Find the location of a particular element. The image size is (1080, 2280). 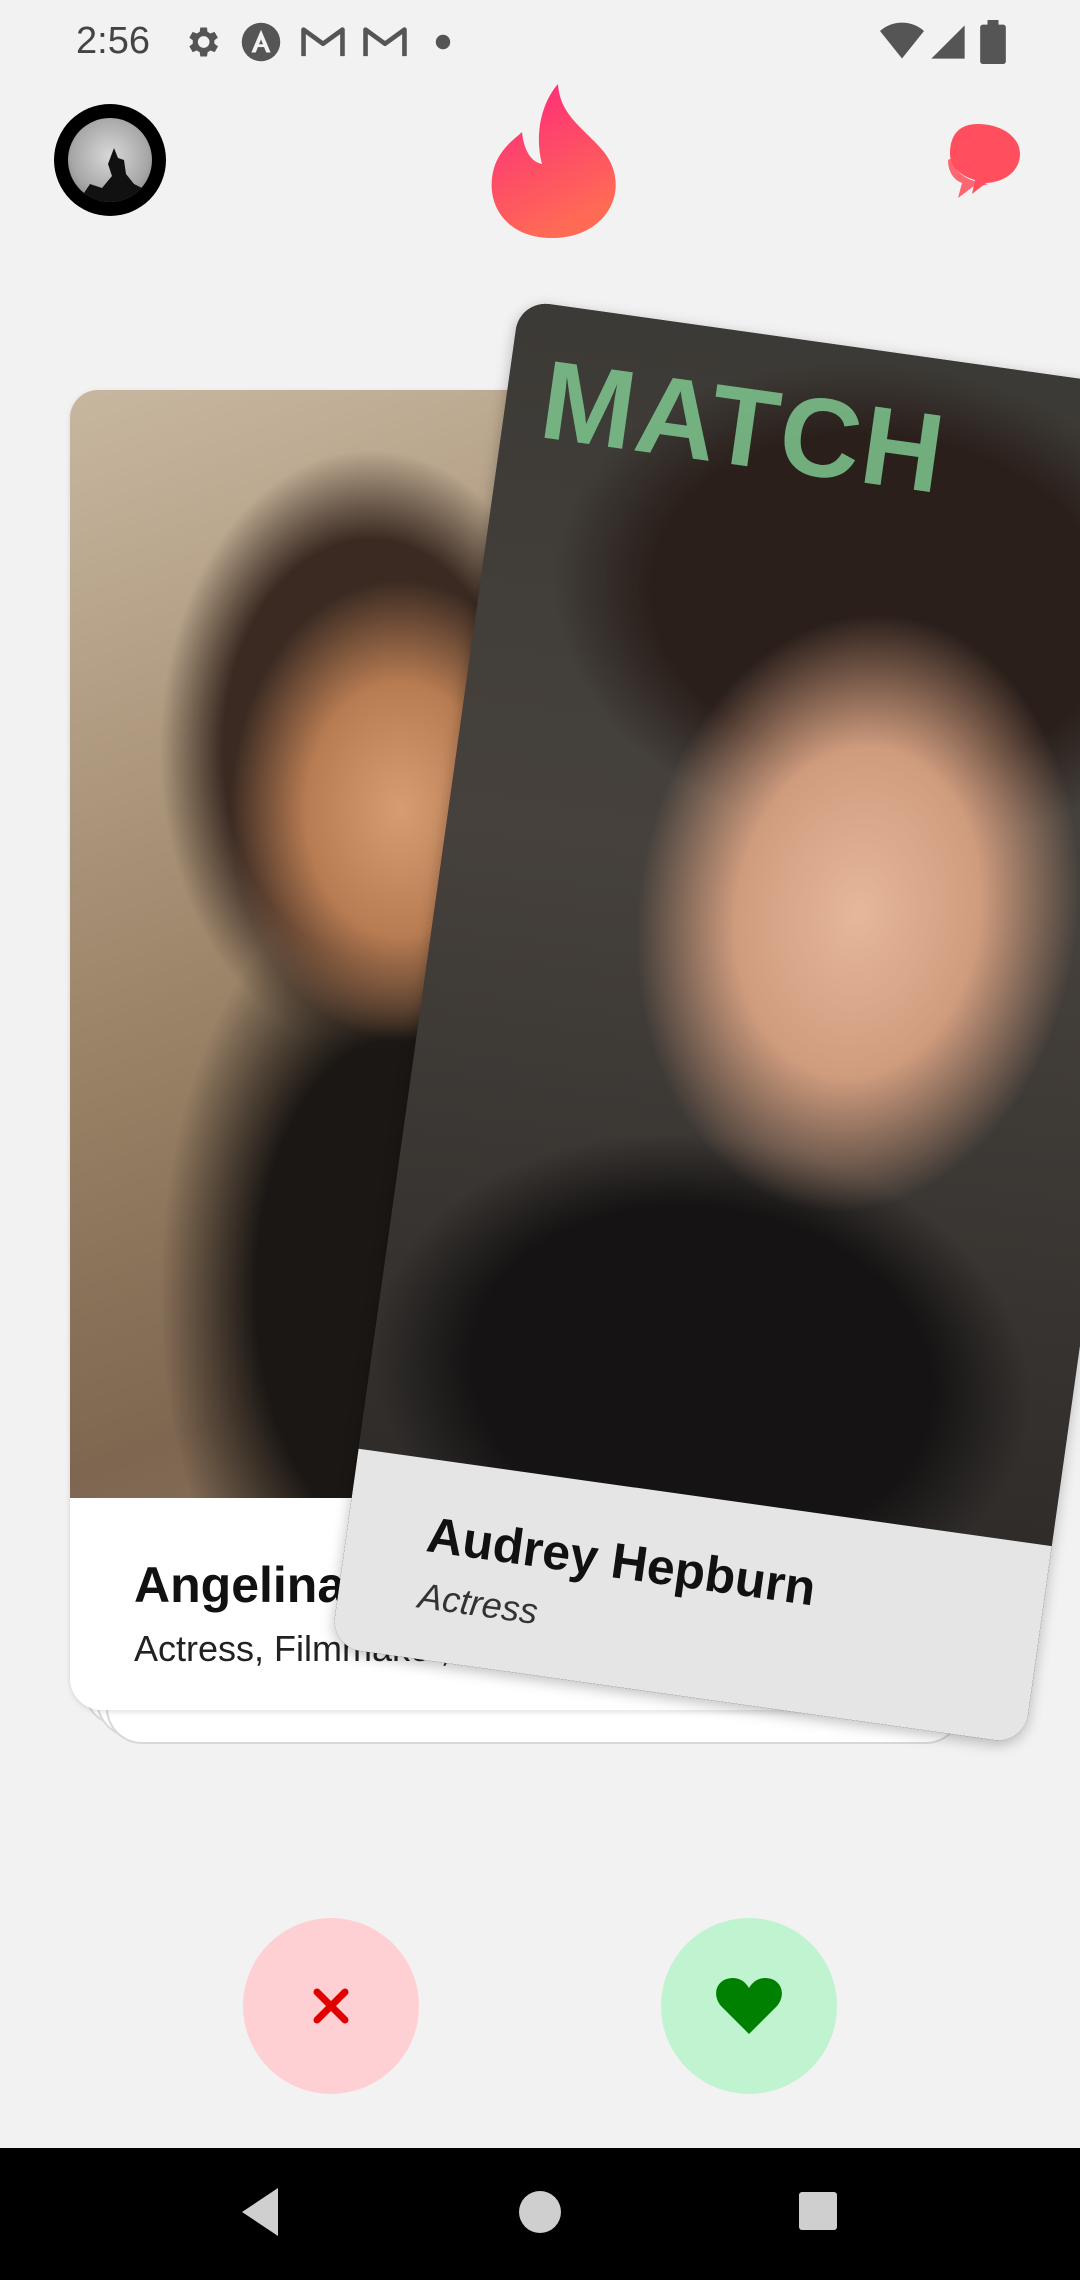

system-nav-bar is located at coordinates (540, 2214).